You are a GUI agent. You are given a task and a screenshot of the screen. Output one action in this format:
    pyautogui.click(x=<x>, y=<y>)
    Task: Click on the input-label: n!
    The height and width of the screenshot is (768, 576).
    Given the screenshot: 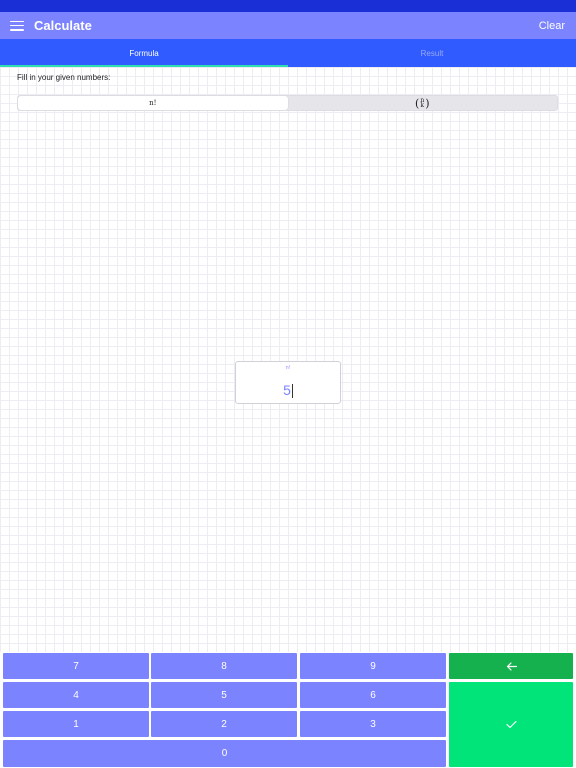 What is the action you would take?
    pyautogui.click(x=288, y=368)
    